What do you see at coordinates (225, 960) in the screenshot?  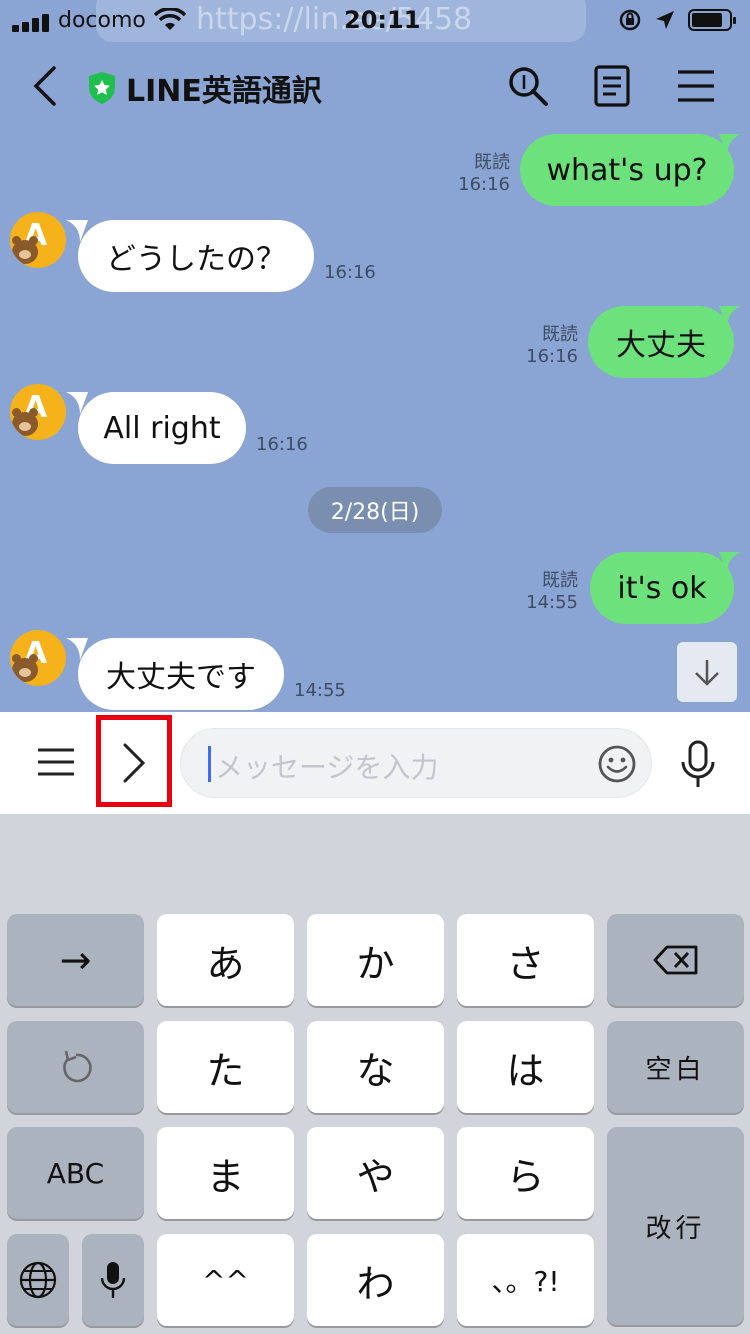 I see `key-a: あ` at bounding box center [225, 960].